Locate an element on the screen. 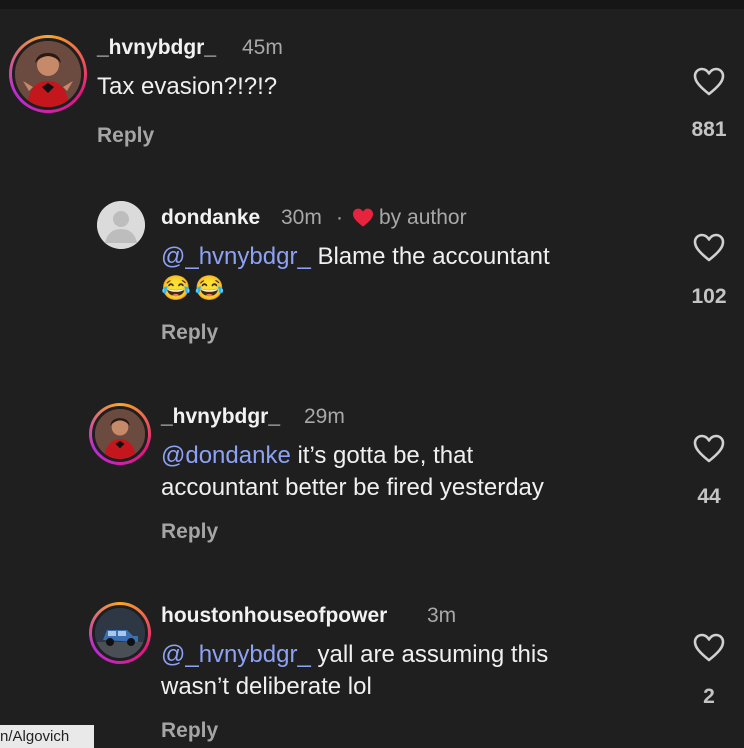  default-user-avatar-icon is located at coordinates (121, 225).